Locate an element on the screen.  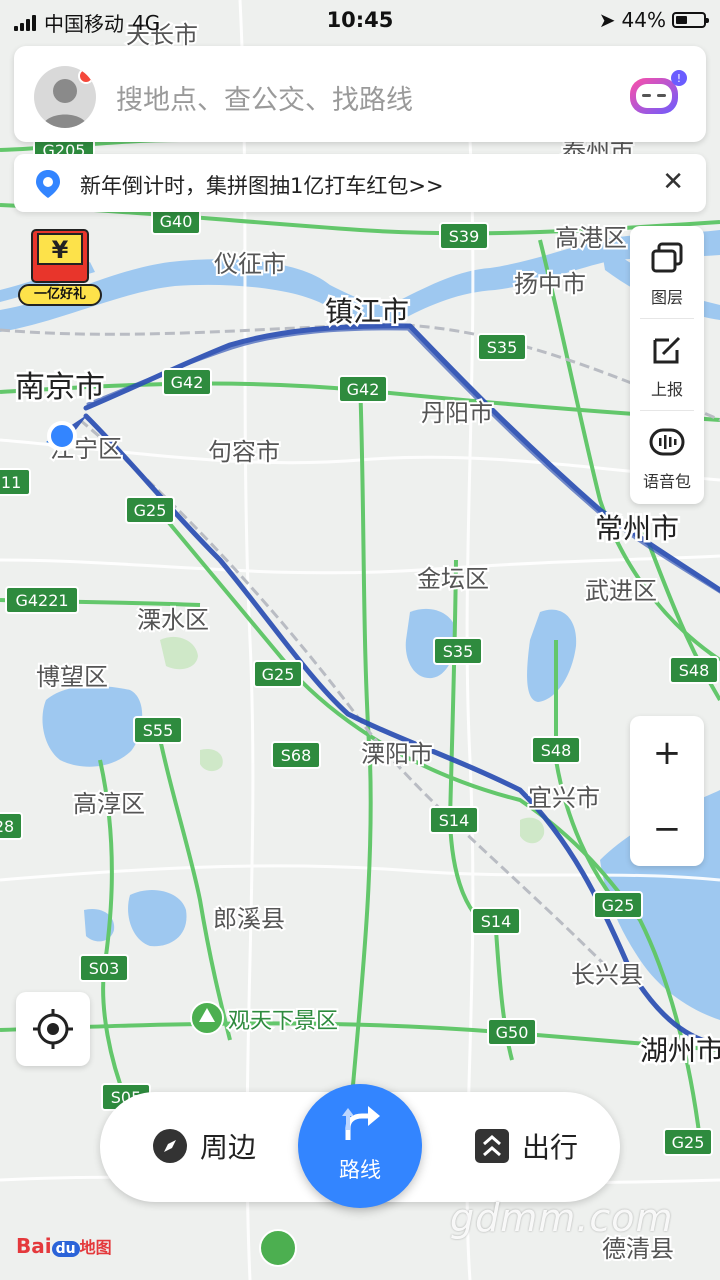
notification-dot is located at coordinates (86, 76).